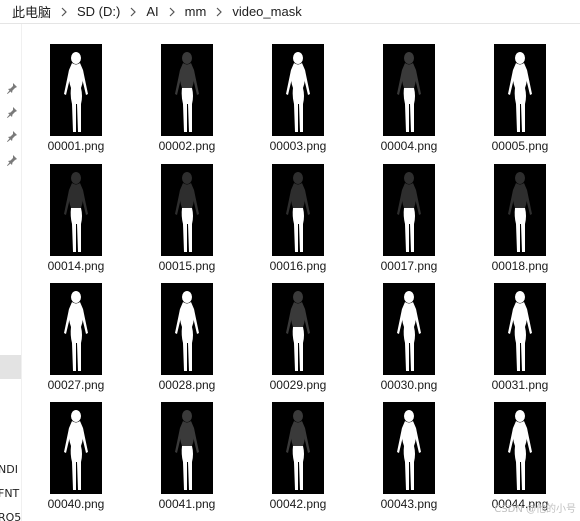 Image resolution: width=580 pixels, height=521 pixels. What do you see at coordinates (266, 11) in the screenshot?
I see `breadcrumb-item: video_mask` at bounding box center [266, 11].